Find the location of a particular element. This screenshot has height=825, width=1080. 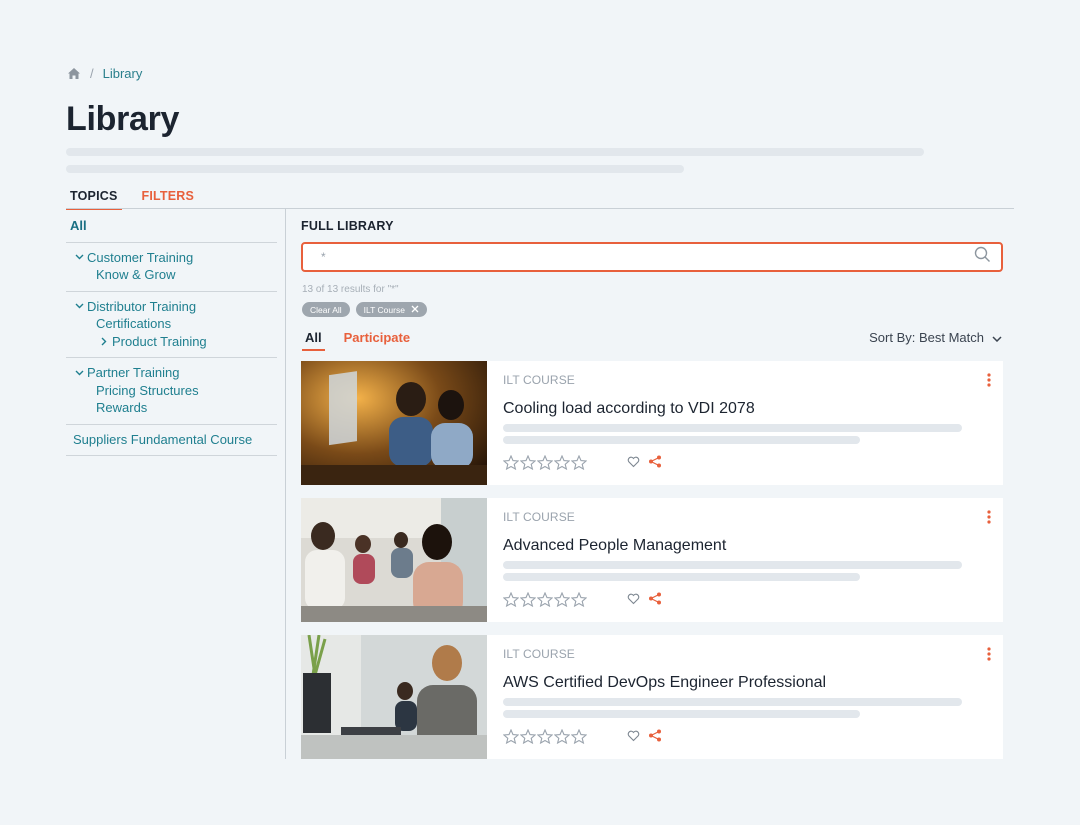

breadcrumb: / Library is located at coordinates (104, 73).